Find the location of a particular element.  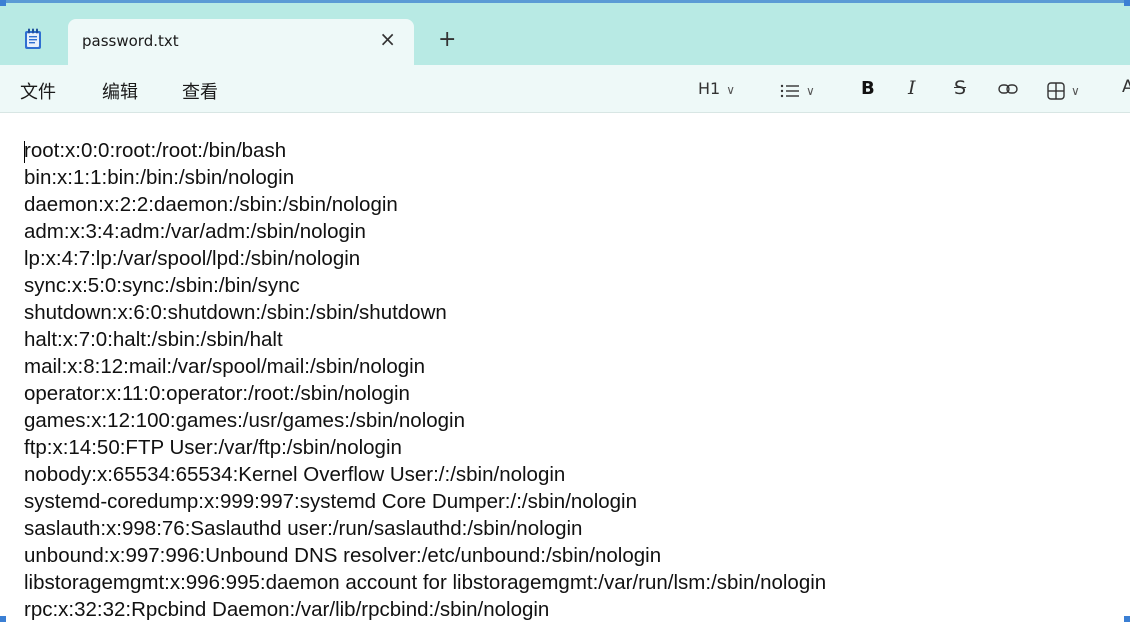

heading-label: H1 is located at coordinates (709, 88).